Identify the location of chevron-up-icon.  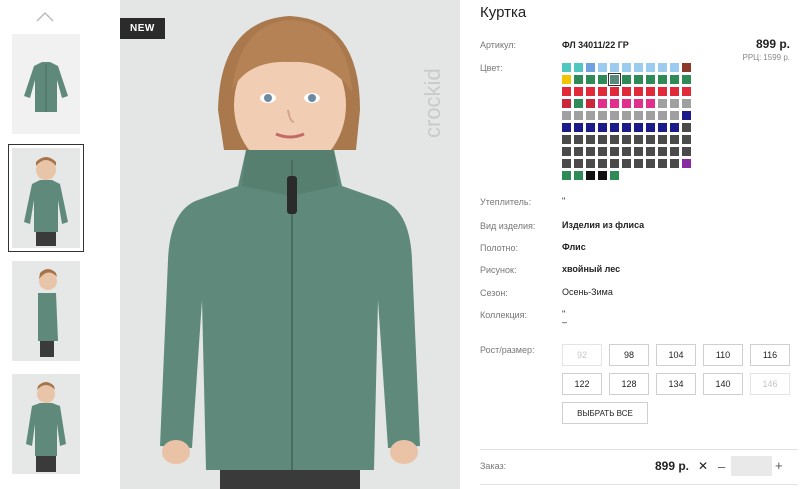
(45, 16).